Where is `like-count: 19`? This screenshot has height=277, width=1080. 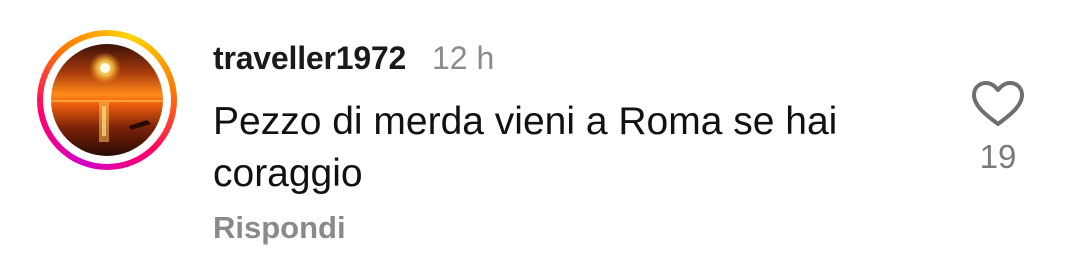 like-count: 19 is located at coordinates (998, 156).